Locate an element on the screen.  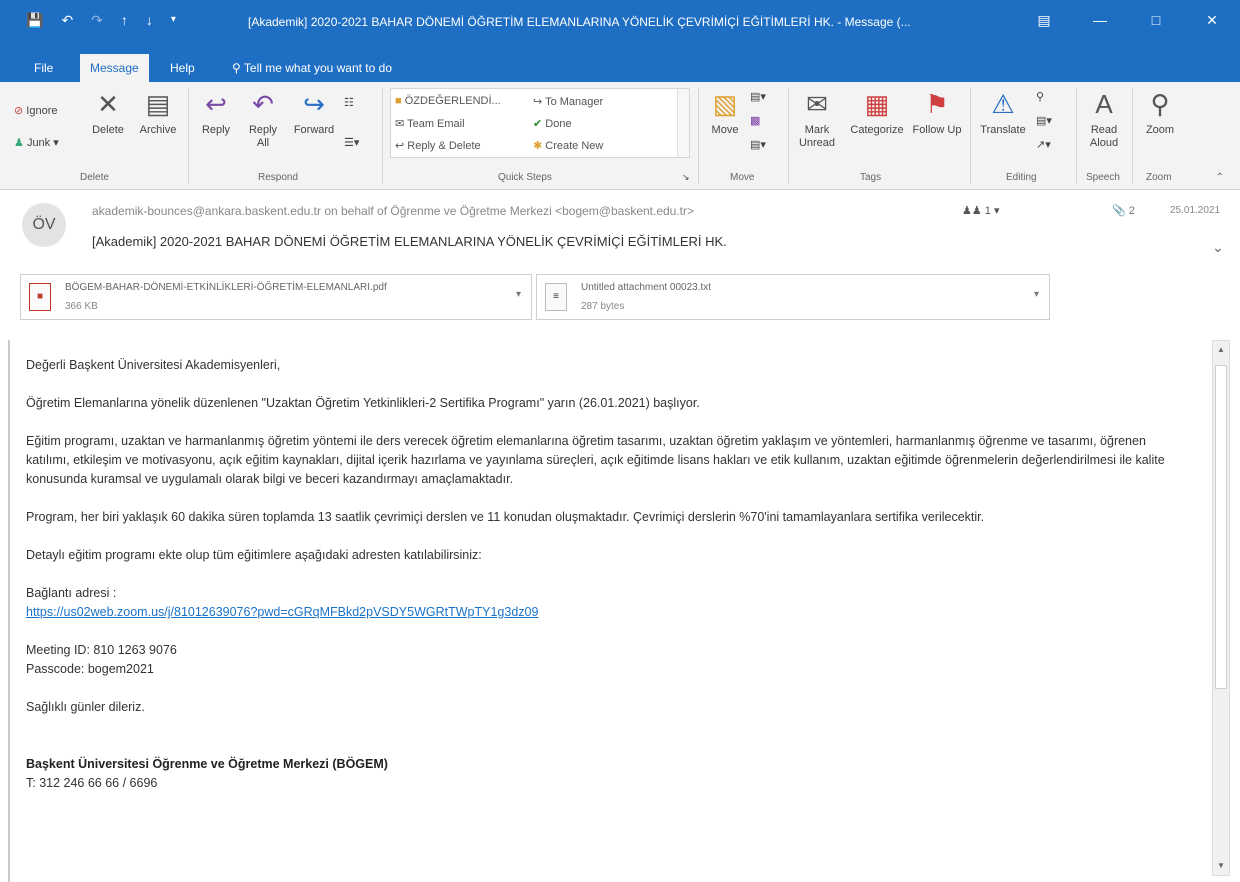
meeting-reply-button: ☷ is located at coordinates (349, 102).